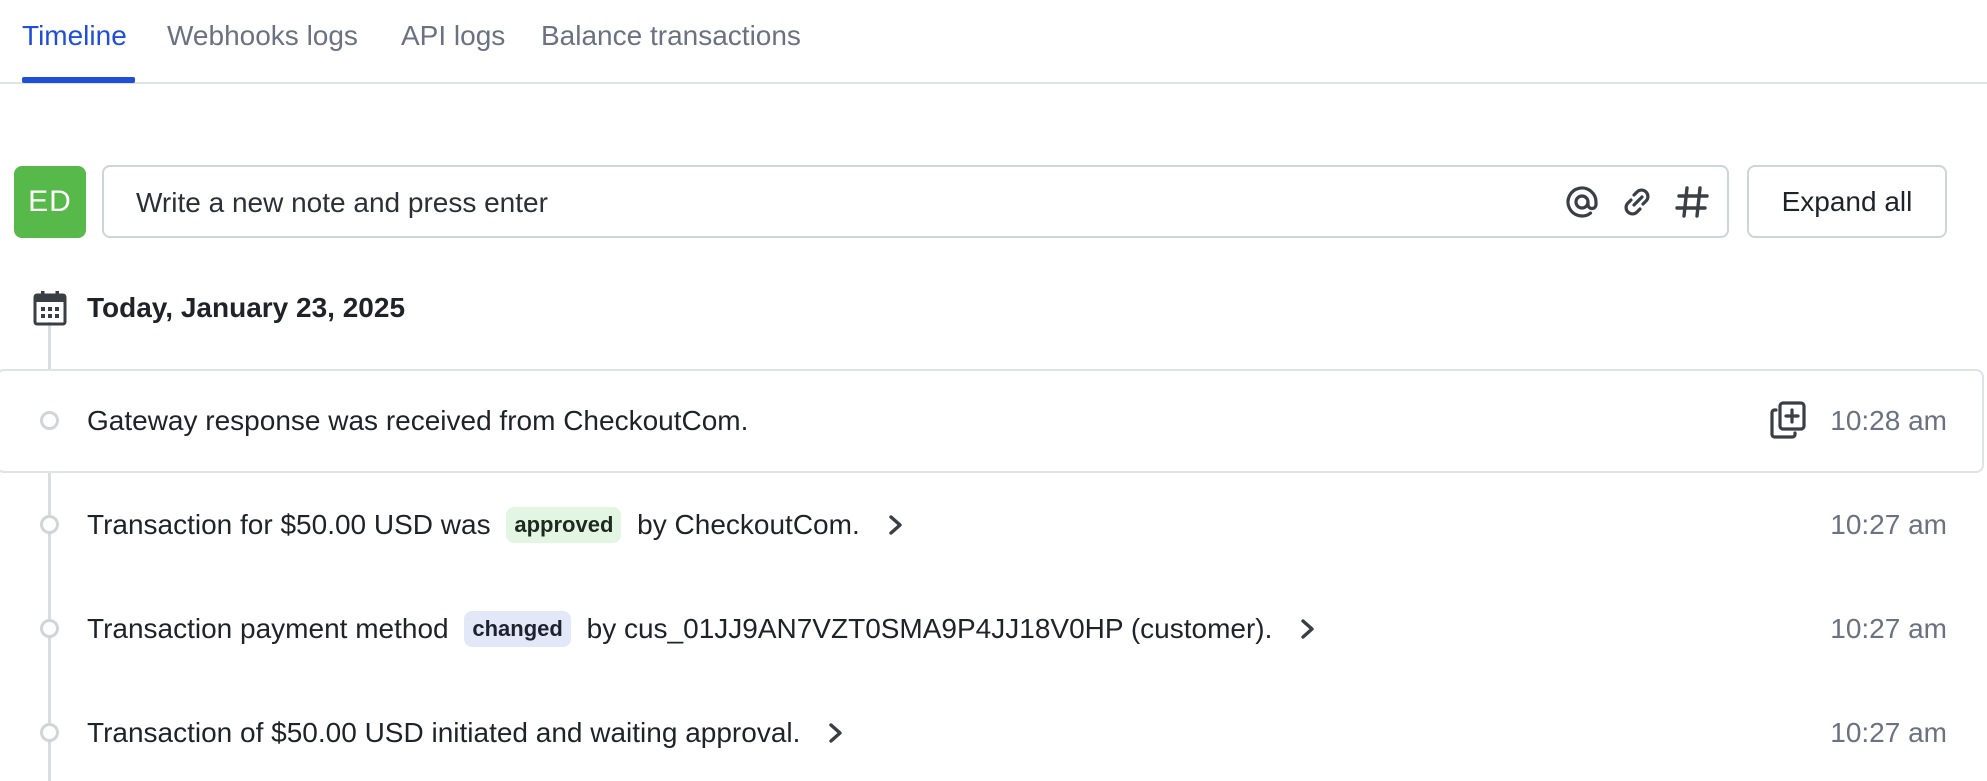 The width and height of the screenshot is (1987, 781). Describe the element at coordinates (1847, 201) in the screenshot. I see `expand-all-button: Expand all` at that location.